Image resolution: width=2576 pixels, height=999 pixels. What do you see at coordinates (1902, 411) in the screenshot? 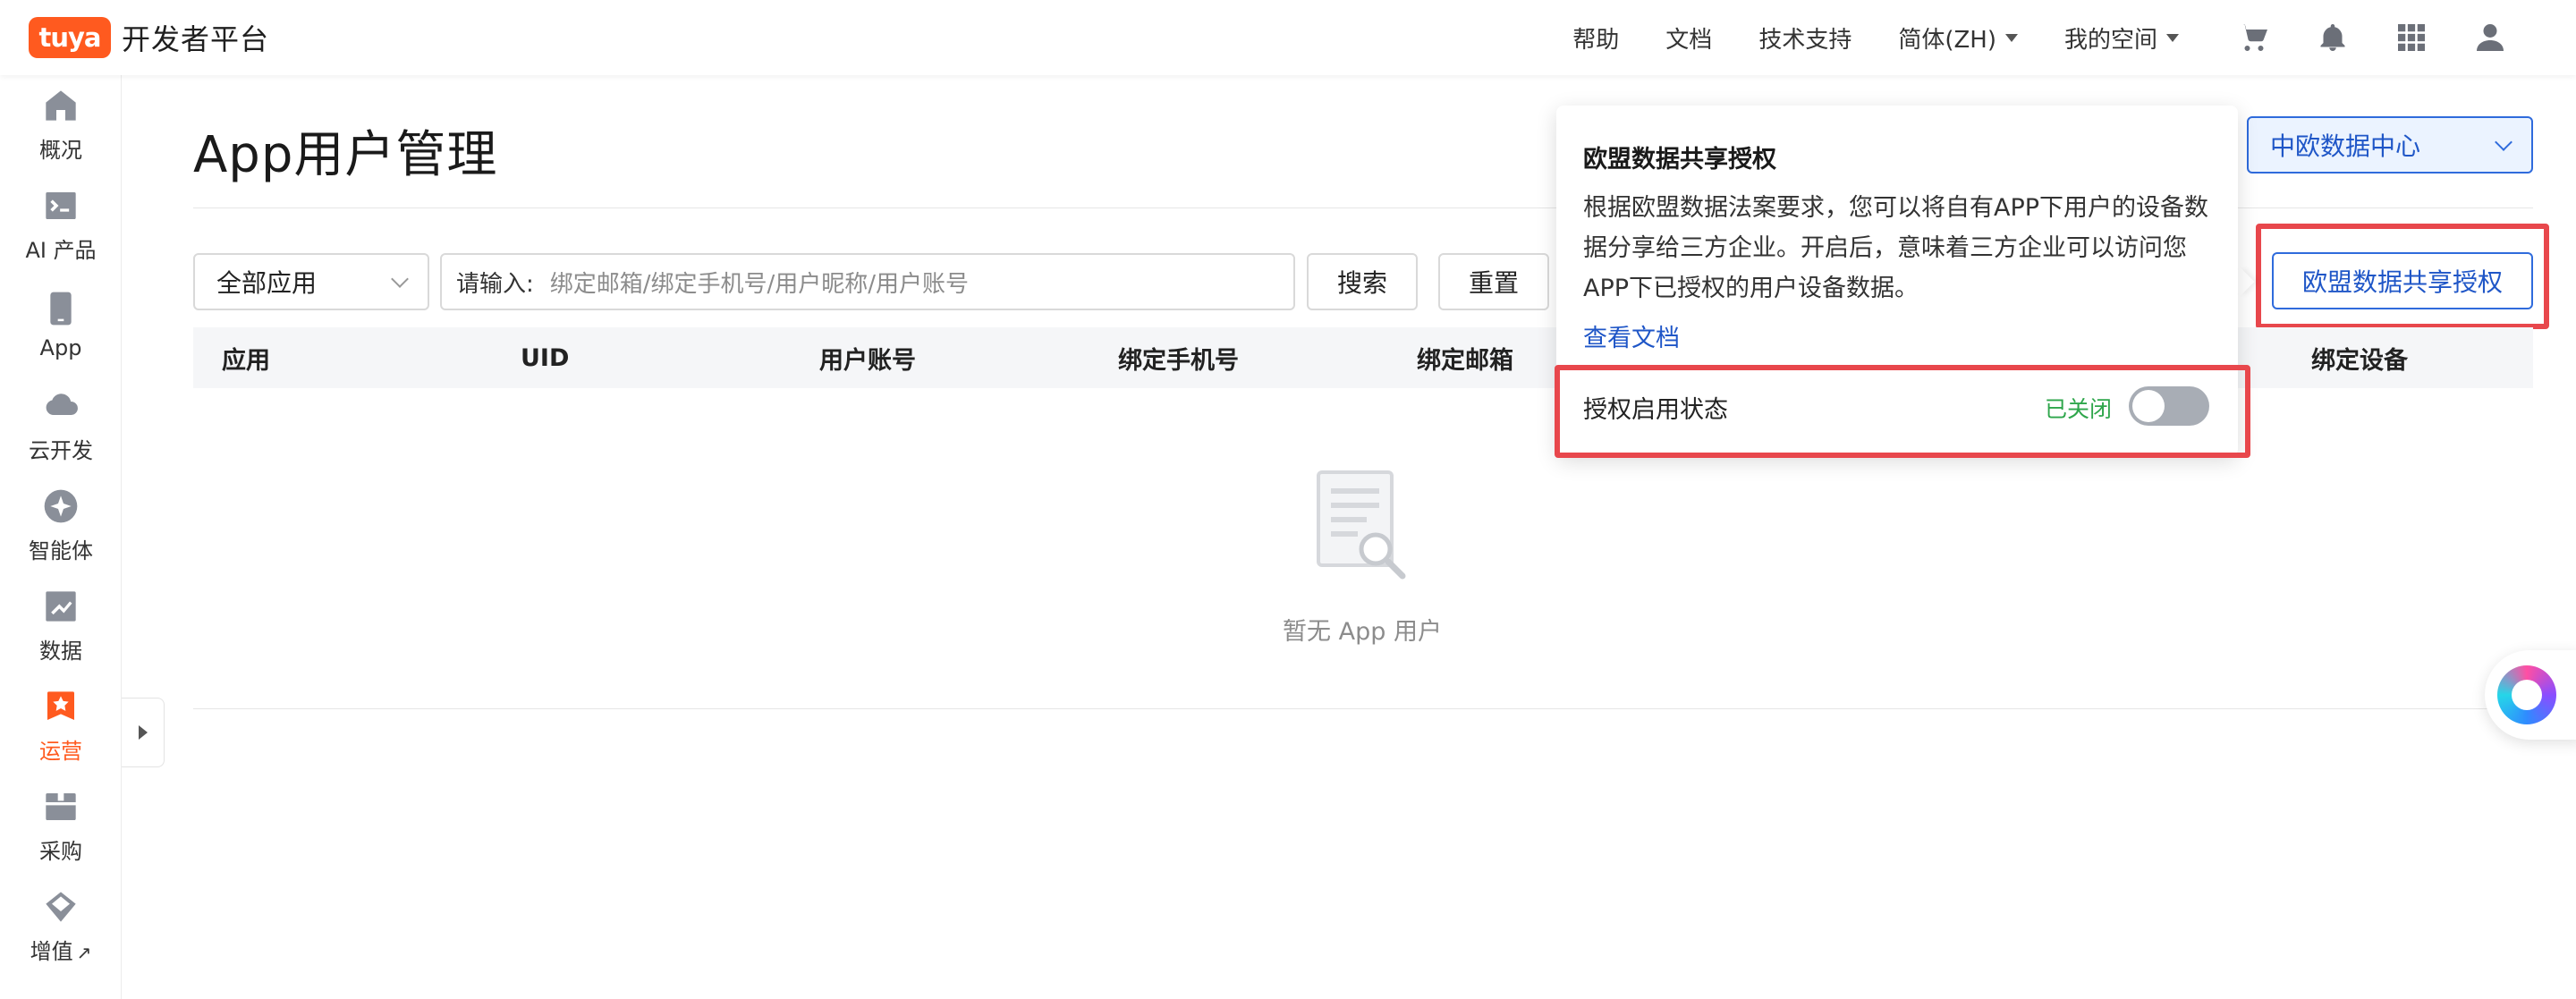
I see `highlight-box` at bounding box center [1902, 411].